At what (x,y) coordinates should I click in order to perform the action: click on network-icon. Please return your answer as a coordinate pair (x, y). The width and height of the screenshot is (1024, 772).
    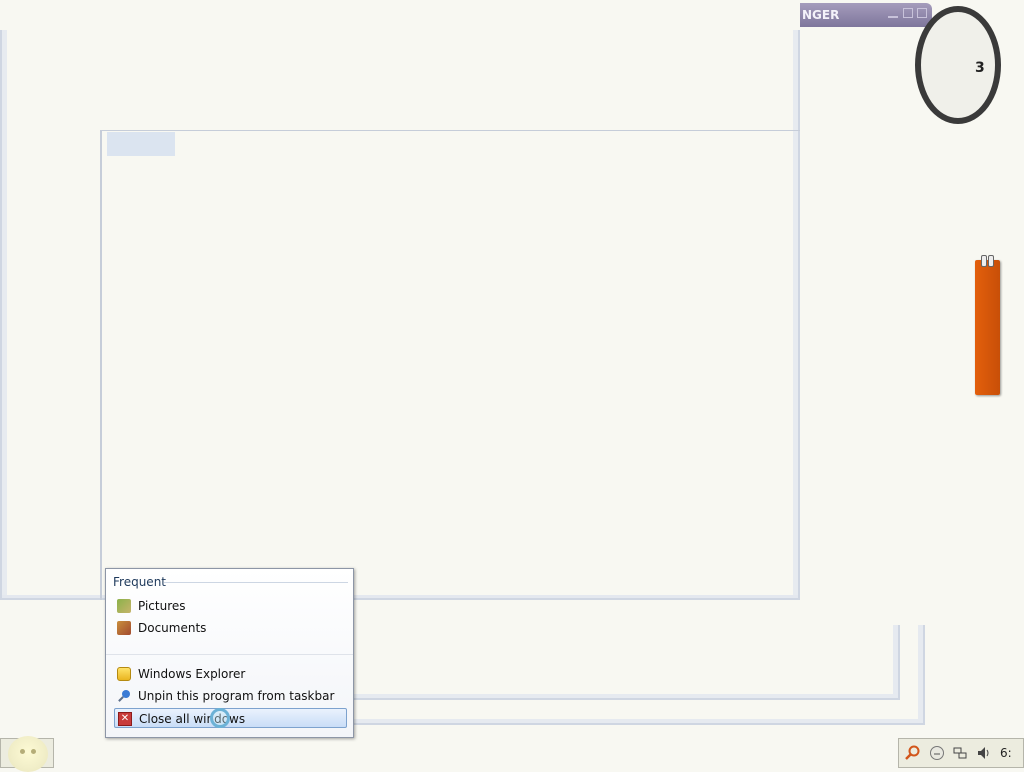
    Looking at the image, I should click on (960, 754).